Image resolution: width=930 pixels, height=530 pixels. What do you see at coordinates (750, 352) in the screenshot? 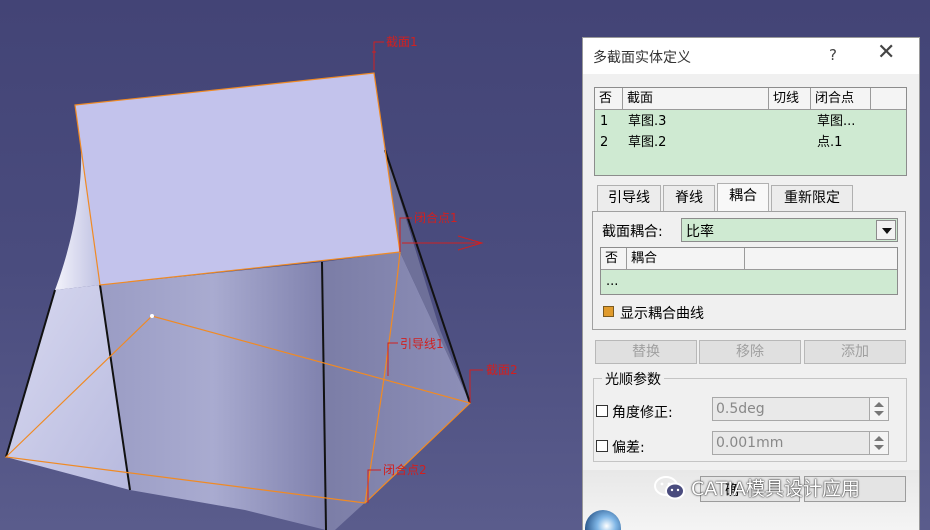
I see `remove-button: 移除` at bounding box center [750, 352].